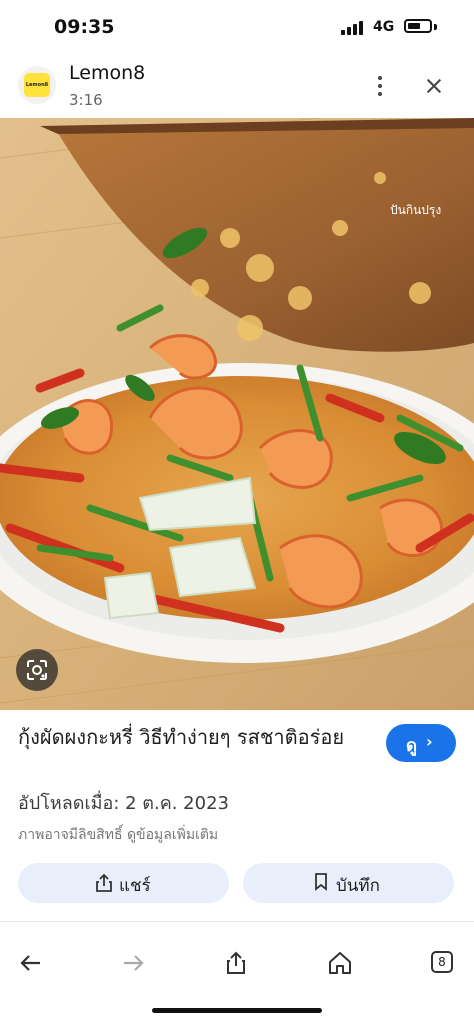 The width and height of the screenshot is (474, 1024). What do you see at coordinates (321, 882) in the screenshot?
I see `bookmark-icon` at bounding box center [321, 882].